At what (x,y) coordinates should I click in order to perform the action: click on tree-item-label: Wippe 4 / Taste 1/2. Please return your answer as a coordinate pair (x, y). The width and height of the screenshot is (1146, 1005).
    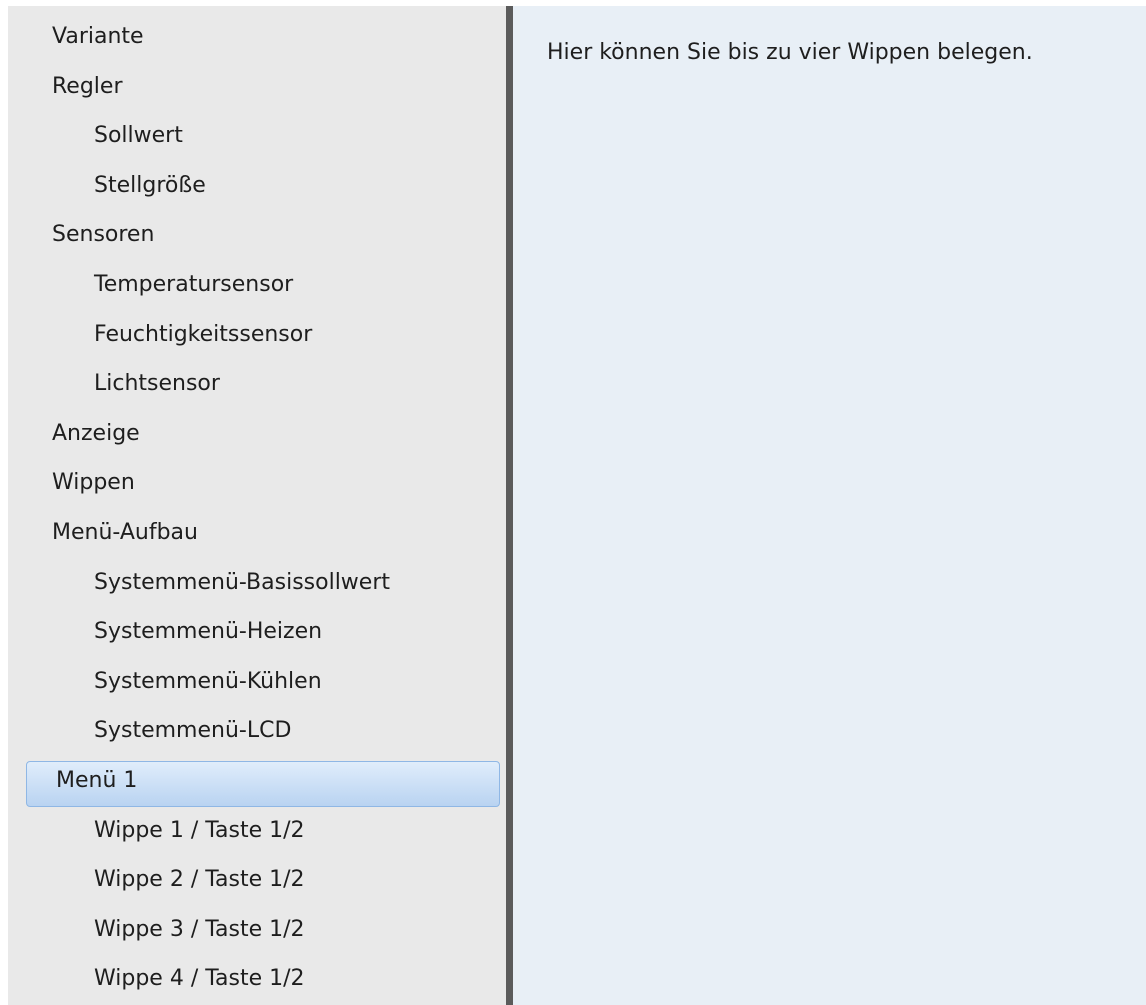
    Looking at the image, I should click on (199, 979).